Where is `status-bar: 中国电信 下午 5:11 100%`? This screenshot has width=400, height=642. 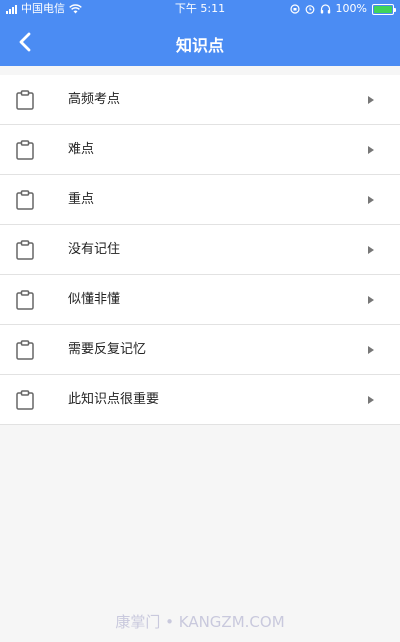 status-bar: 中国电信 下午 5:11 100% is located at coordinates (200, 9).